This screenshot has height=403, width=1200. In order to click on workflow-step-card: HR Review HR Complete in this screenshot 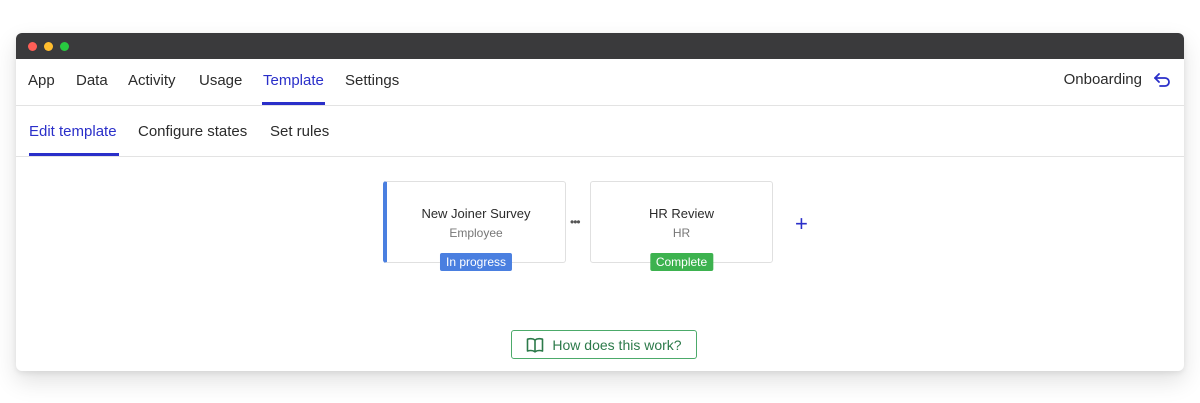, I will do `click(681, 226)`.